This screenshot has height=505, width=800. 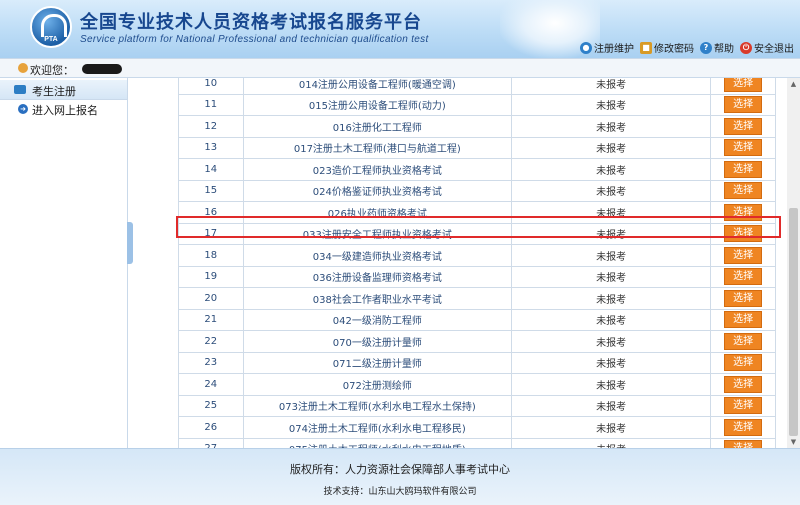 What do you see at coordinates (211, 384) in the screenshot?
I see `row-number: 24` at bounding box center [211, 384].